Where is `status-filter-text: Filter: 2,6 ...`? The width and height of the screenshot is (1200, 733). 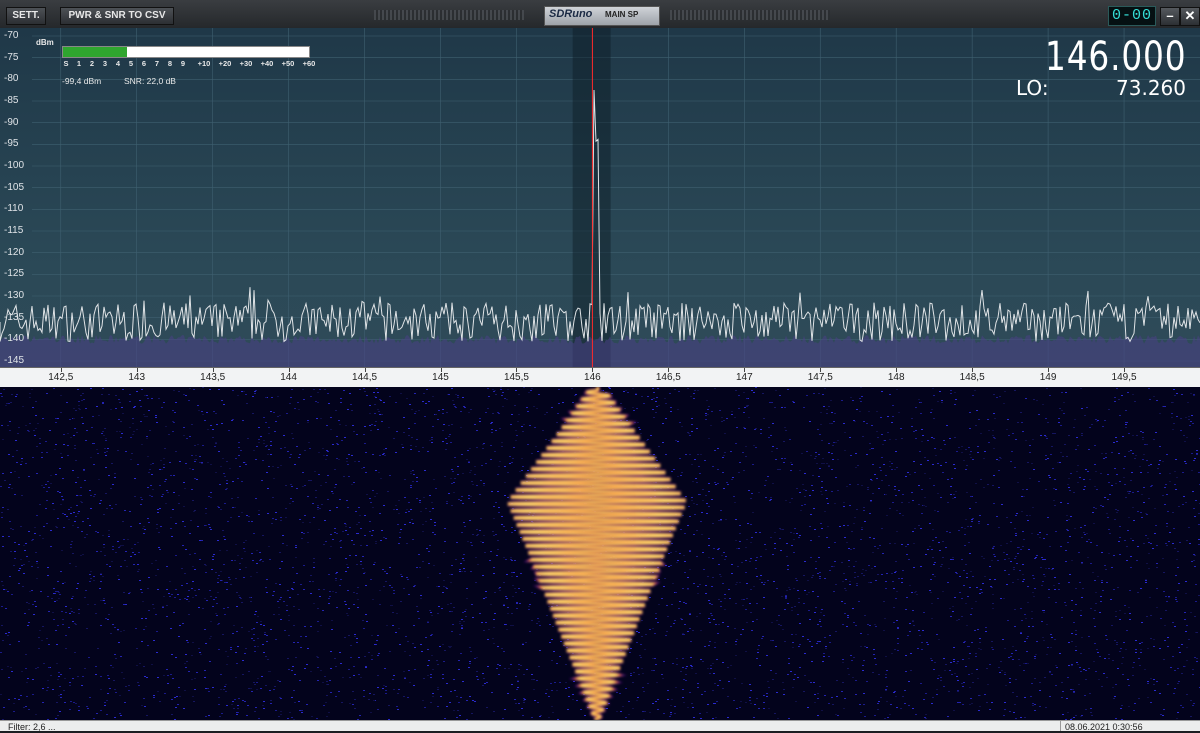
status-filter-text: Filter: 2,6 ... is located at coordinates (32, 727).